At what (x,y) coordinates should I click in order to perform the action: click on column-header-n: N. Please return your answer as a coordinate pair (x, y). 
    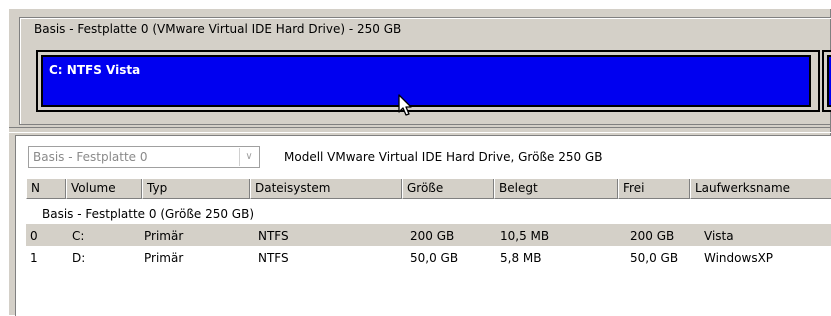
    Looking at the image, I should click on (46, 189).